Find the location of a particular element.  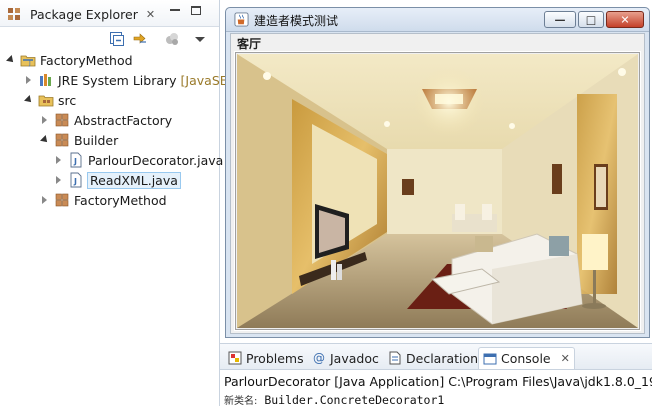

tree-item-readxml: J ReadXML.java is located at coordinates (117, 180).